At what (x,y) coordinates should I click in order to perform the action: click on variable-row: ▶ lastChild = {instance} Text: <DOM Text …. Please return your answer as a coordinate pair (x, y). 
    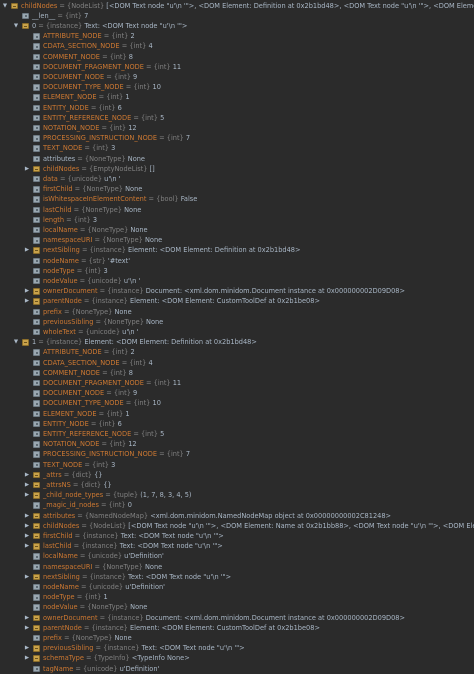
    Looking at the image, I should click on (237, 546).